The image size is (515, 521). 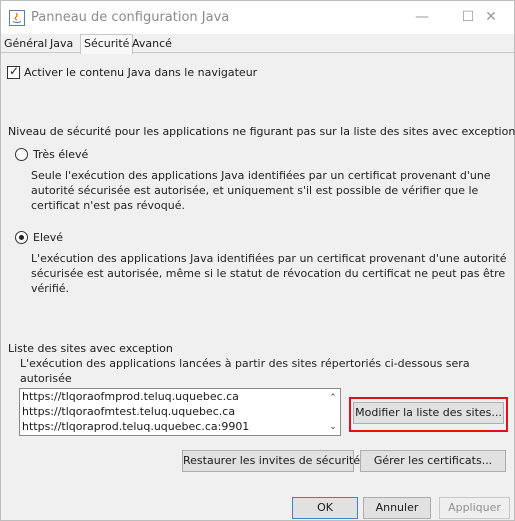 What do you see at coordinates (130, 17) in the screenshot?
I see `window-title: Panneau de configuration Java` at bounding box center [130, 17].